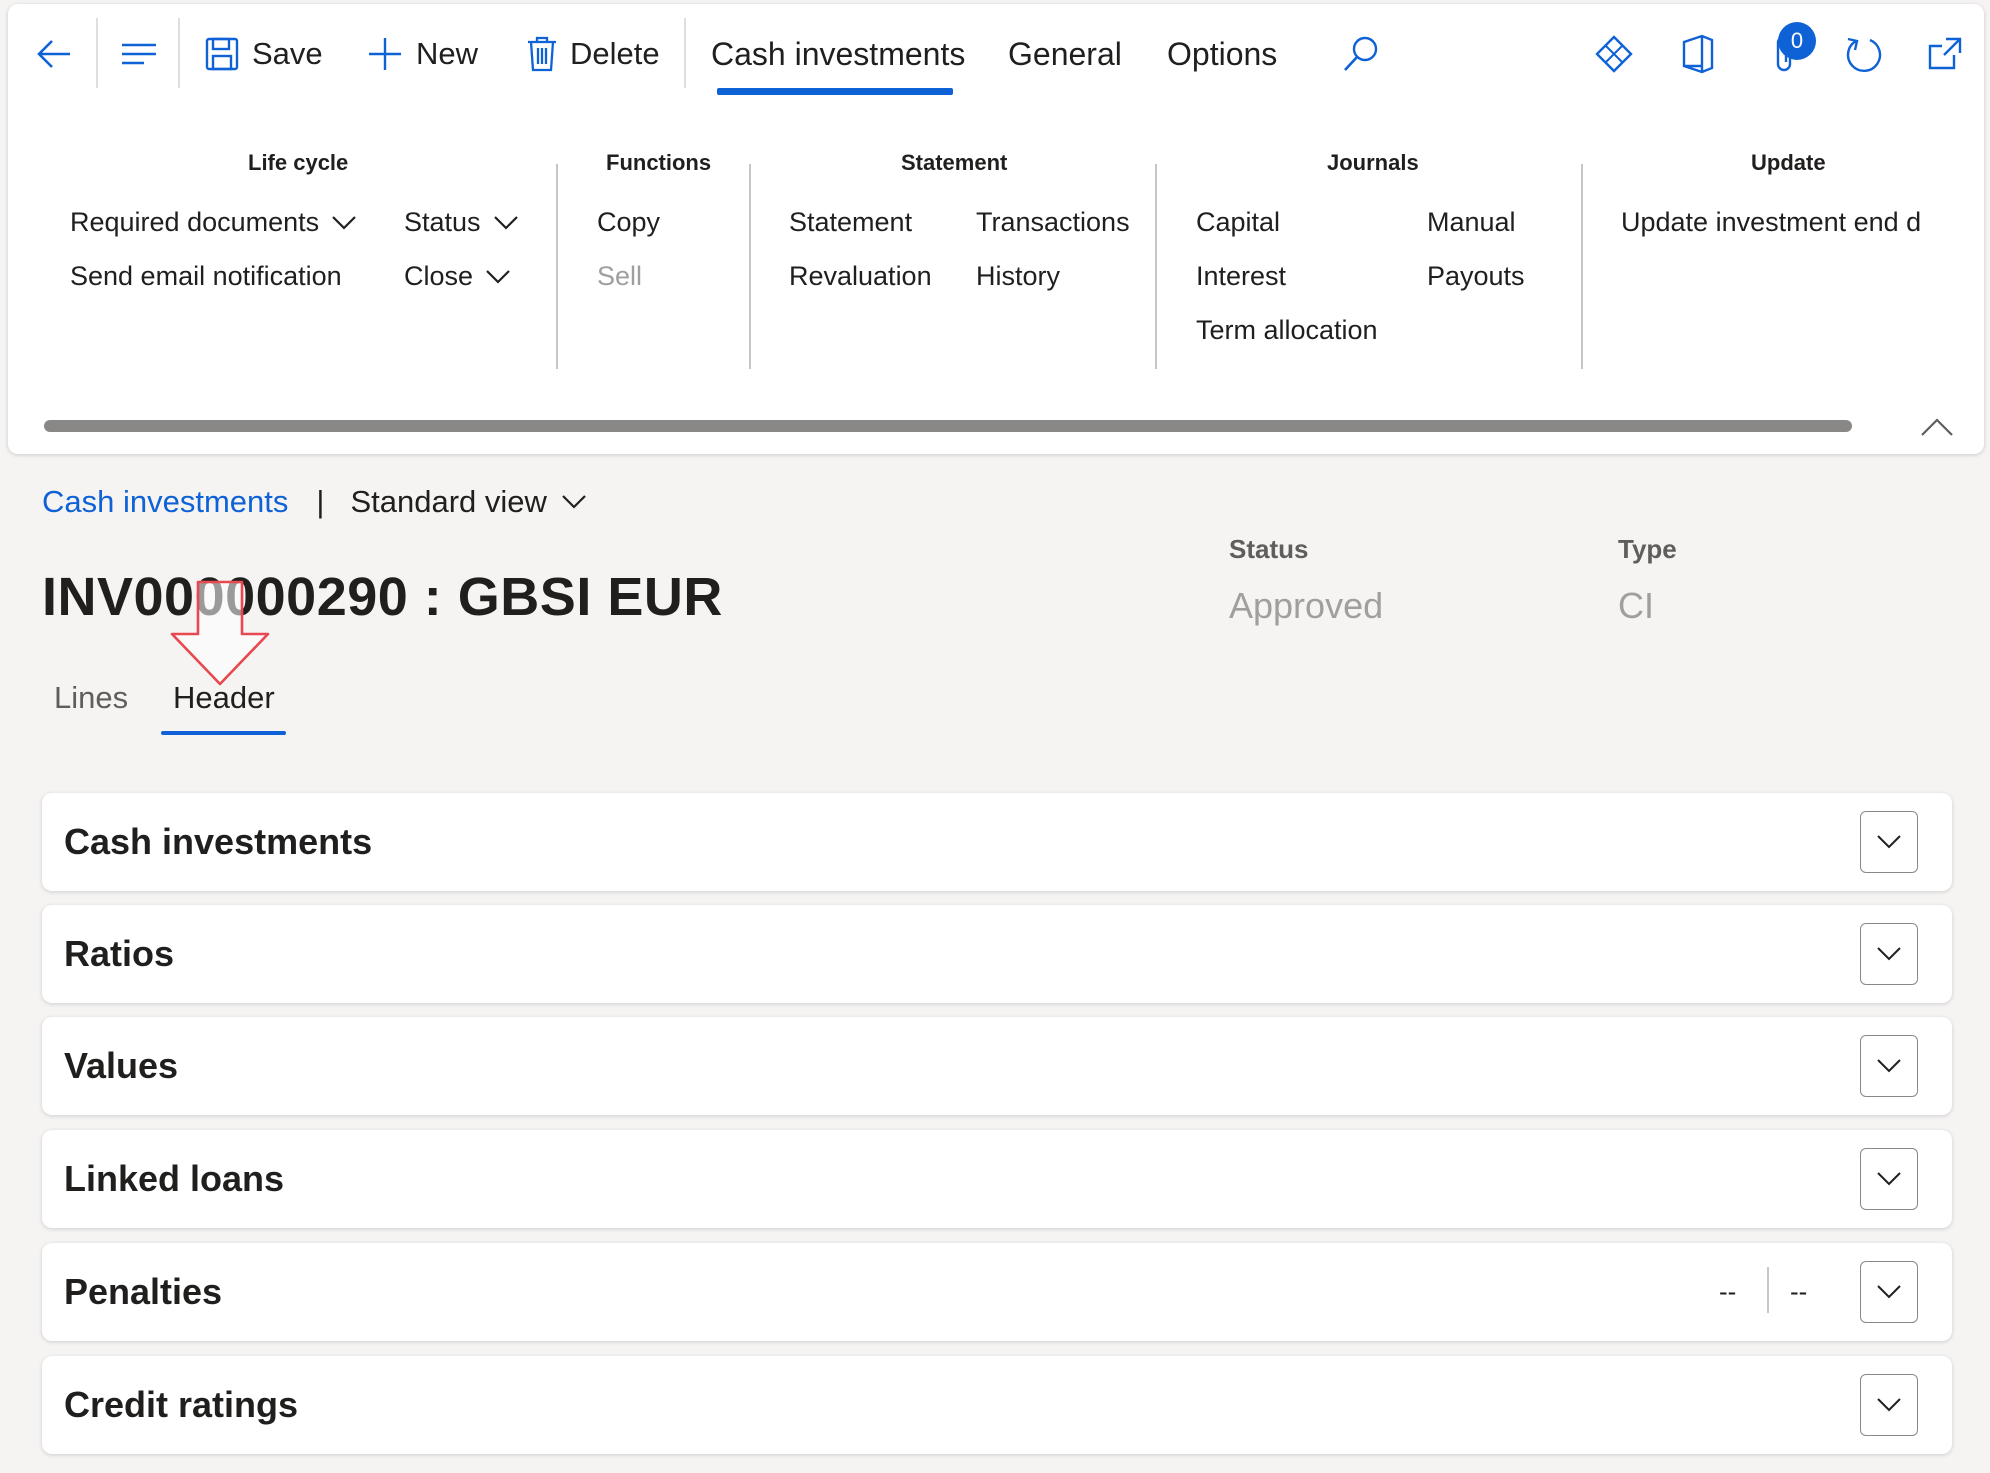 Image resolution: width=1990 pixels, height=1473 pixels. Describe the element at coordinates (615, 53) in the screenshot. I see `delete-label: Delete` at that location.